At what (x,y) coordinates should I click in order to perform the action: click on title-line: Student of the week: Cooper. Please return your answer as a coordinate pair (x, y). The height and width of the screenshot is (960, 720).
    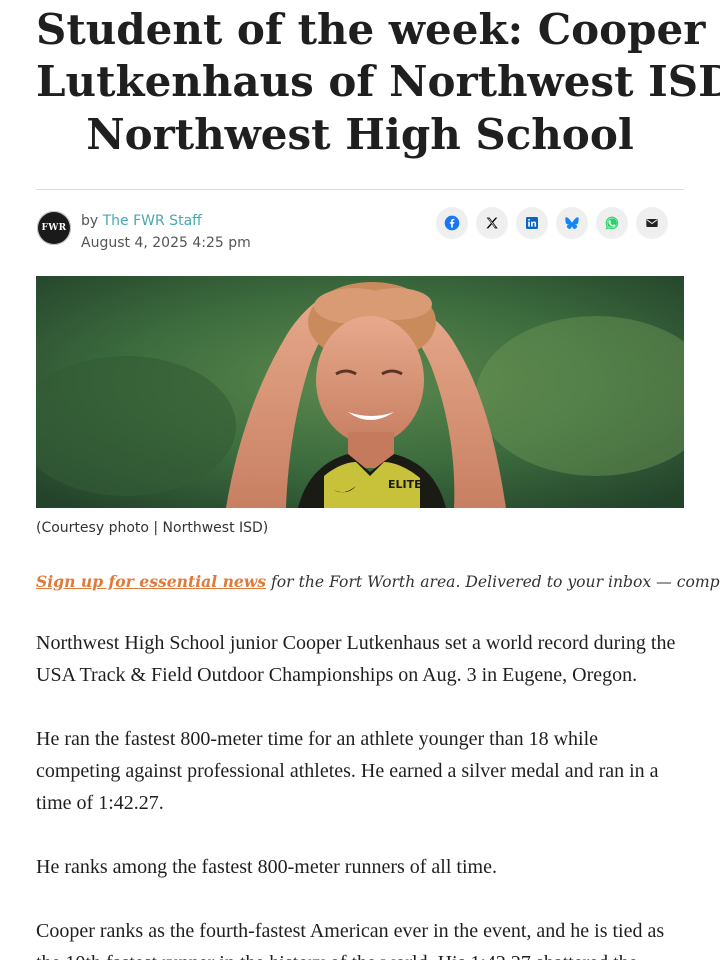
    Looking at the image, I should click on (371, 29).